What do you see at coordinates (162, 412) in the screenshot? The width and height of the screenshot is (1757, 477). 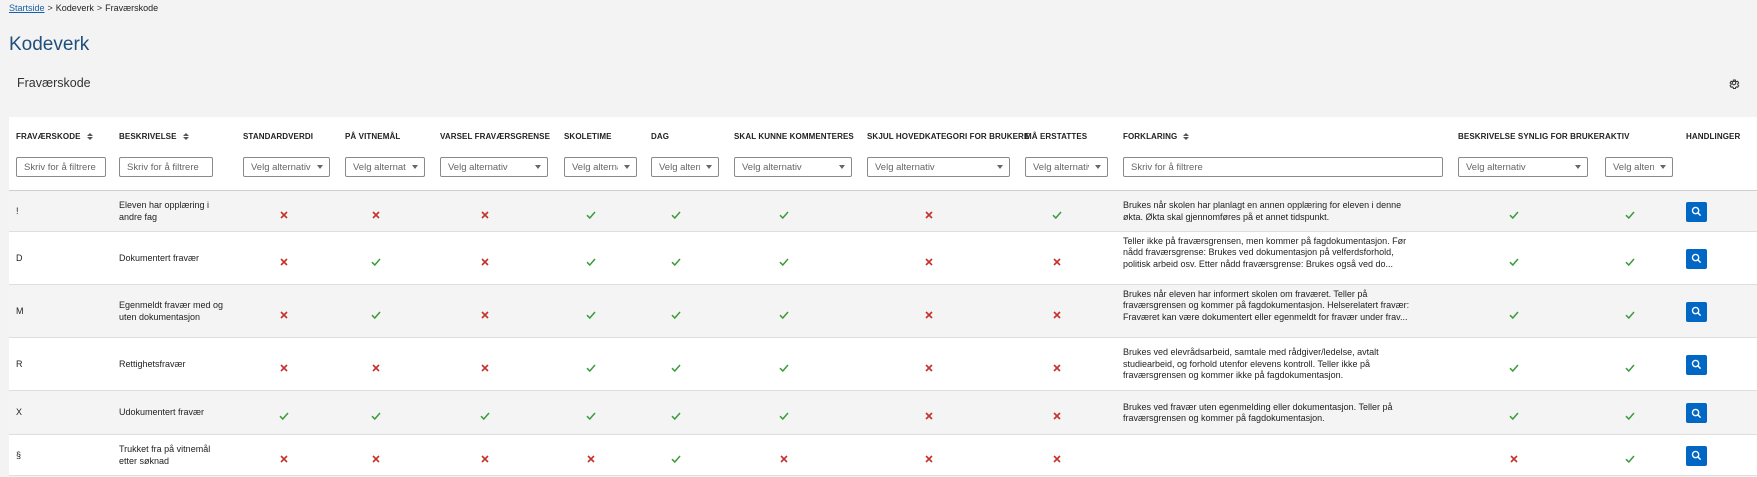 I see `cell-beskrivelse: Udokumentert fravær` at bounding box center [162, 412].